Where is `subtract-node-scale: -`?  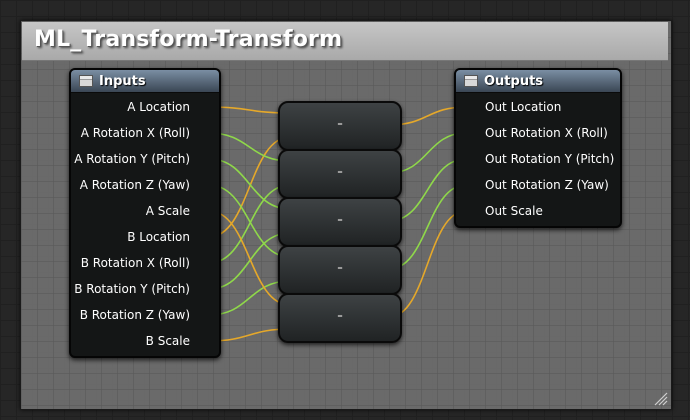
subtract-node-scale: - is located at coordinates (340, 318).